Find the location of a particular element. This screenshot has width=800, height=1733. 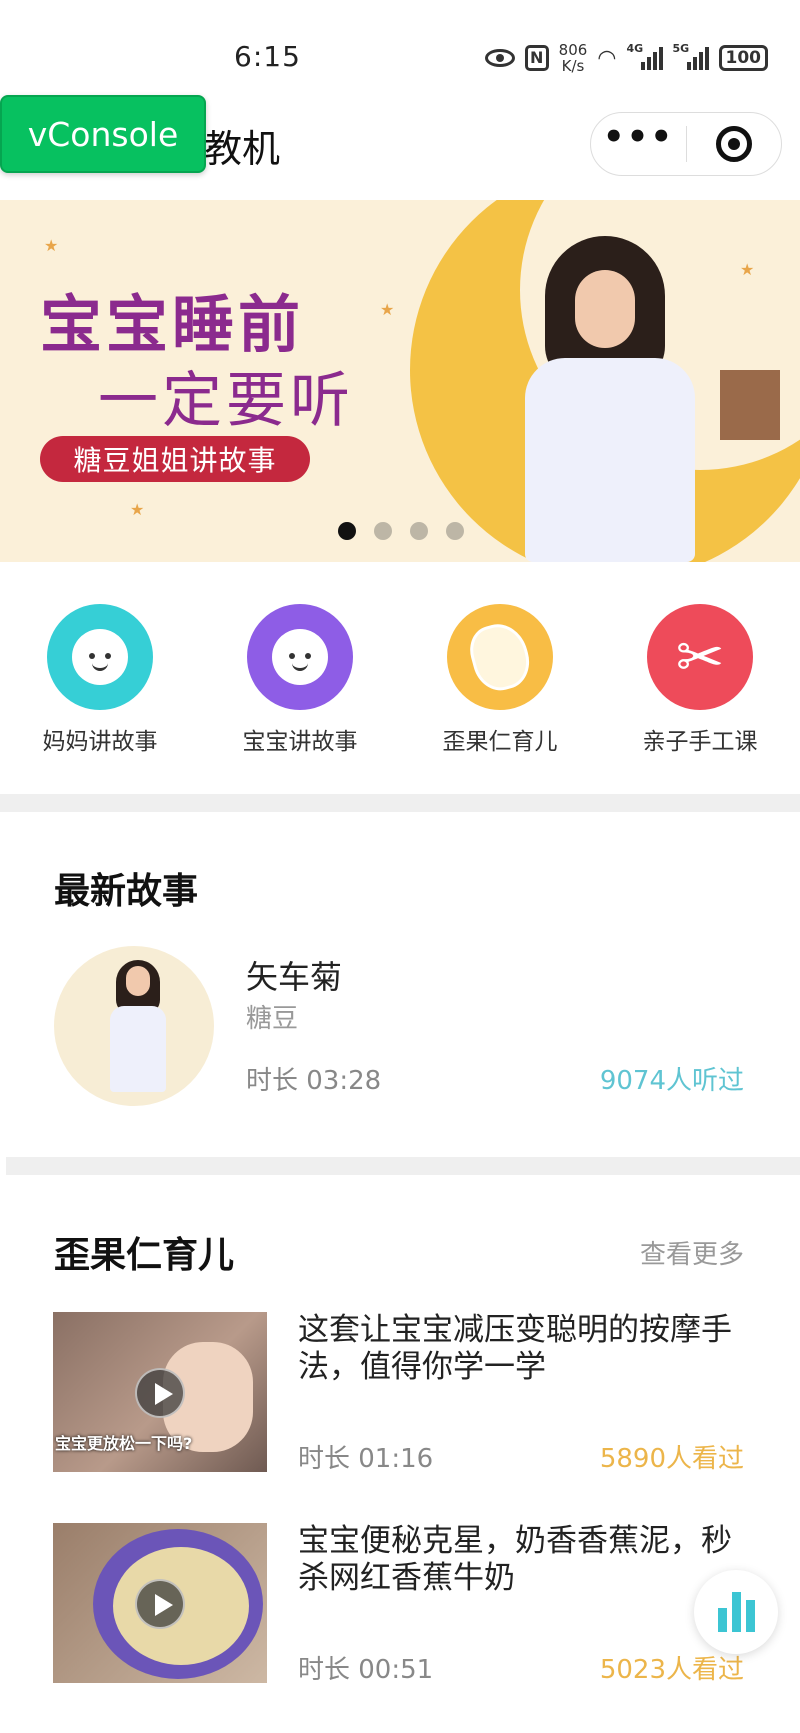

page-title: 教机 is located at coordinates (242, 149).